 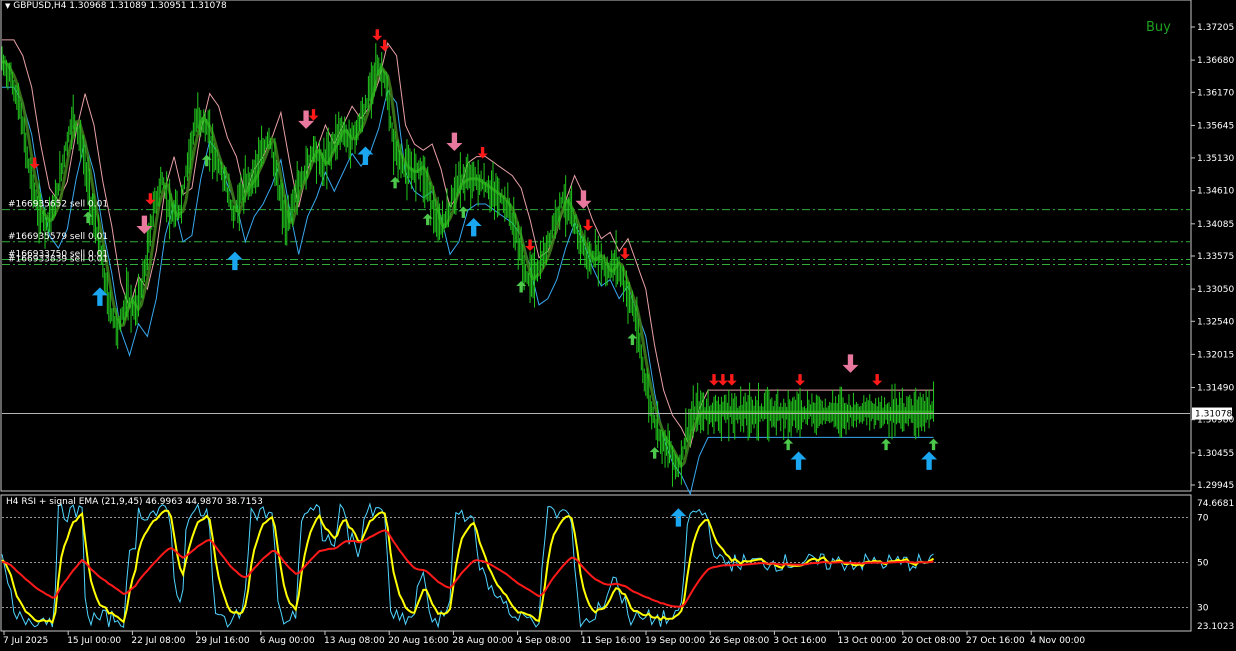 I want to click on rsi-min-label: 23.1023, so click(x=1215, y=627).